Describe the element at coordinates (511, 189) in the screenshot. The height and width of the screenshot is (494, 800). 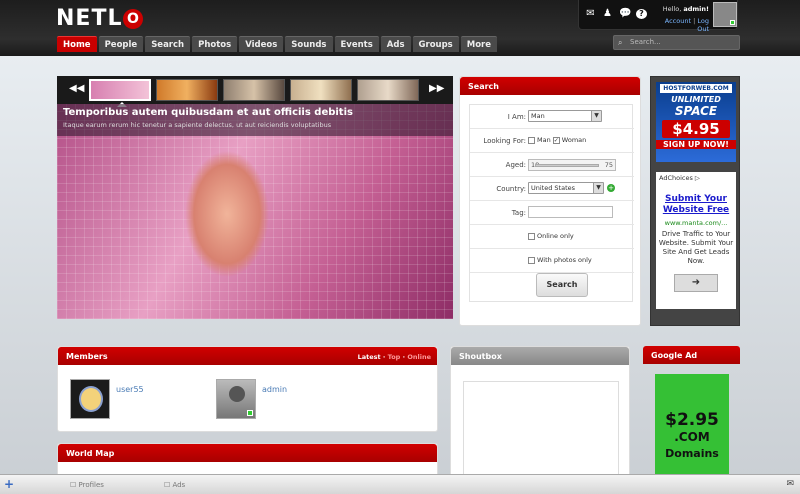
I see `country-label: Country:` at that location.